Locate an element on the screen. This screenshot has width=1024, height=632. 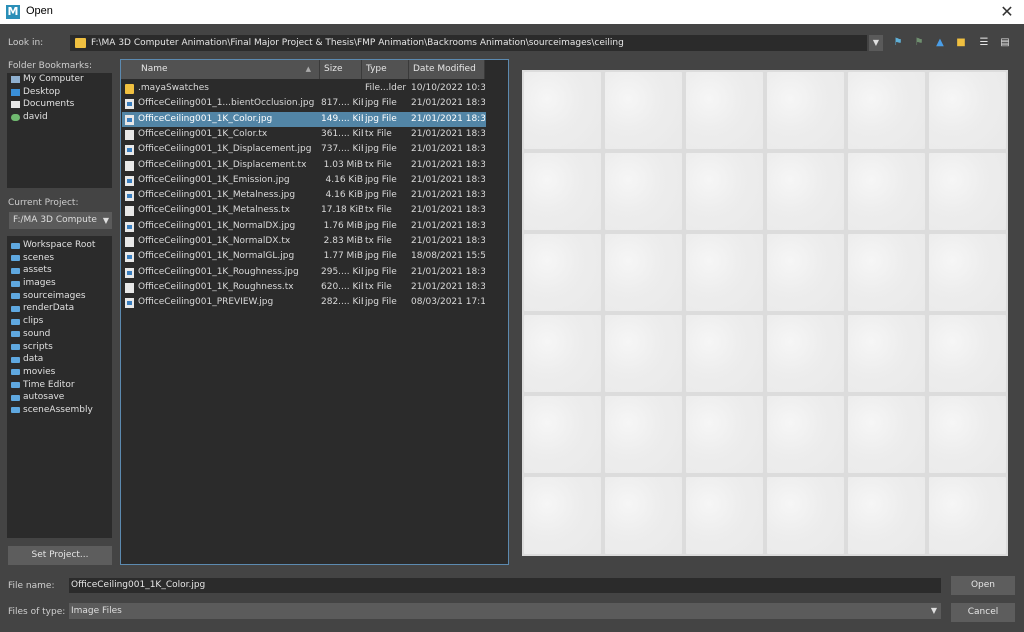
file-name: OfficeCeiling001_1K_Displacement.jpg is located at coordinates (225, 149).